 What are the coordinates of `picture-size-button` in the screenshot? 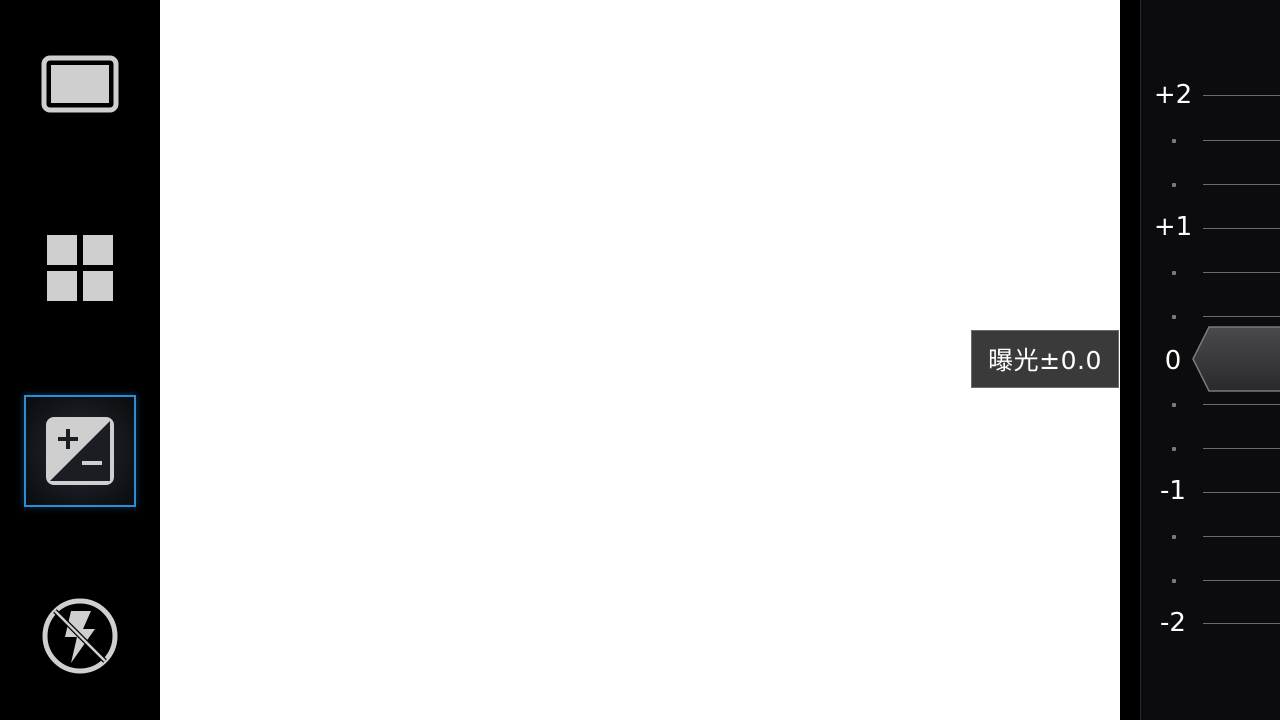 It's located at (80, 84).